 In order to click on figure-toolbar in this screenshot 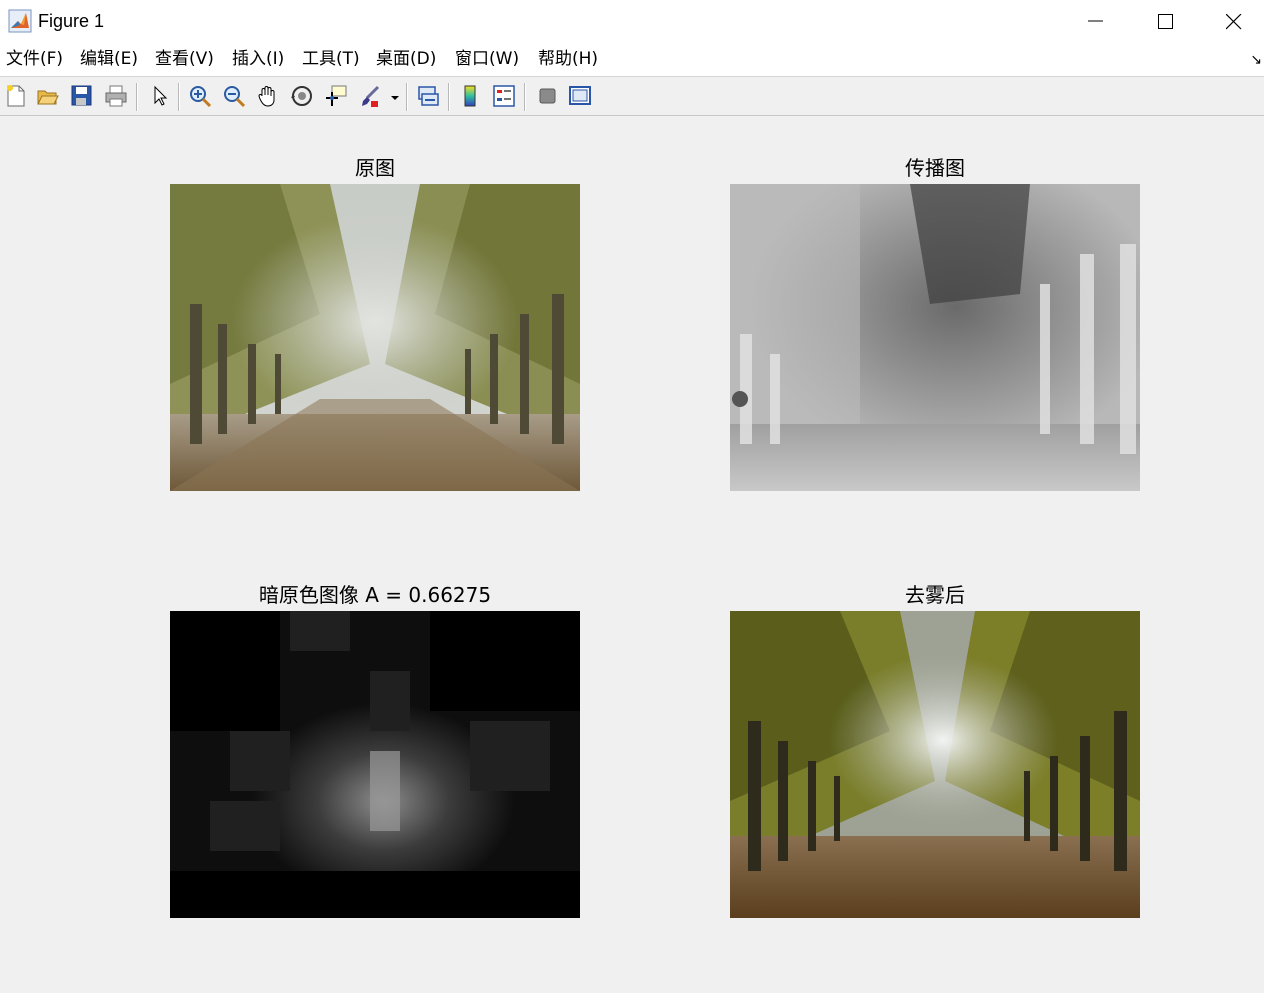, I will do `click(632, 96)`.